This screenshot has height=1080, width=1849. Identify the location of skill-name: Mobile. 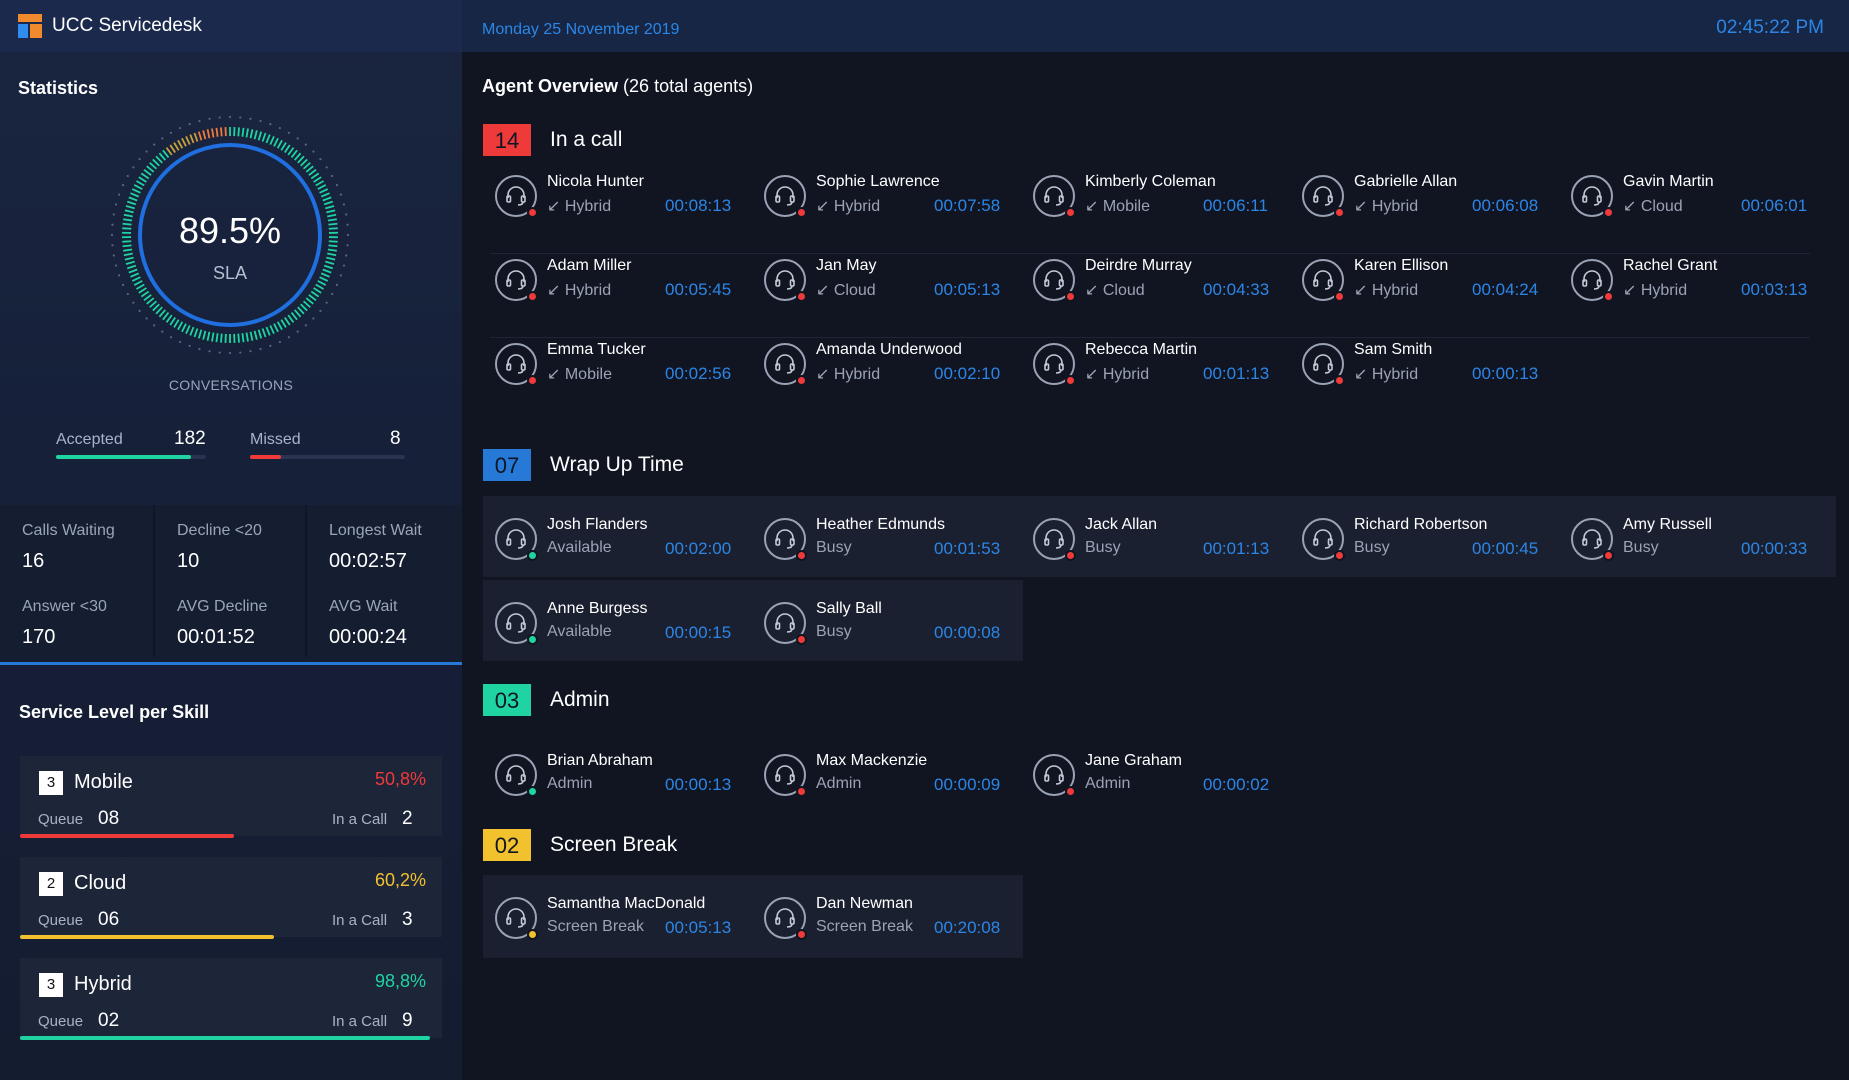
(103, 782).